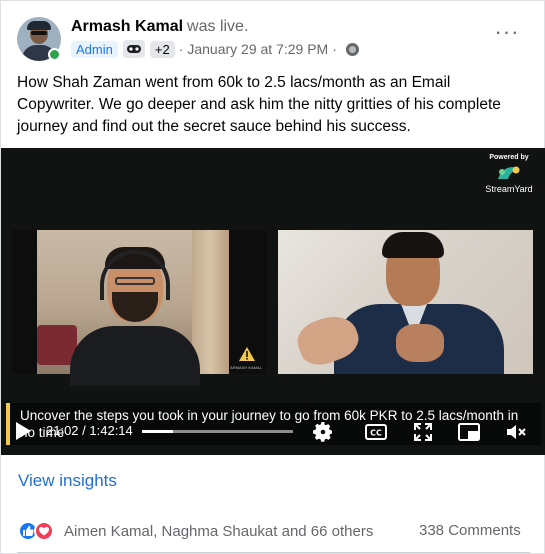 The image size is (545, 554). I want to click on video-controls: 21:02 / 1:42:14 CC, so click(273, 432).